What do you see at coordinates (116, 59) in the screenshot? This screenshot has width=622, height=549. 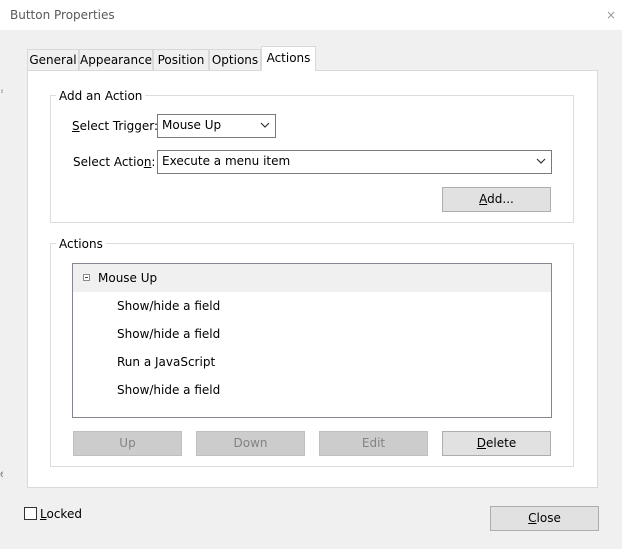 I see `tab-appearance: Appearance` at bounding box center [116, 59].